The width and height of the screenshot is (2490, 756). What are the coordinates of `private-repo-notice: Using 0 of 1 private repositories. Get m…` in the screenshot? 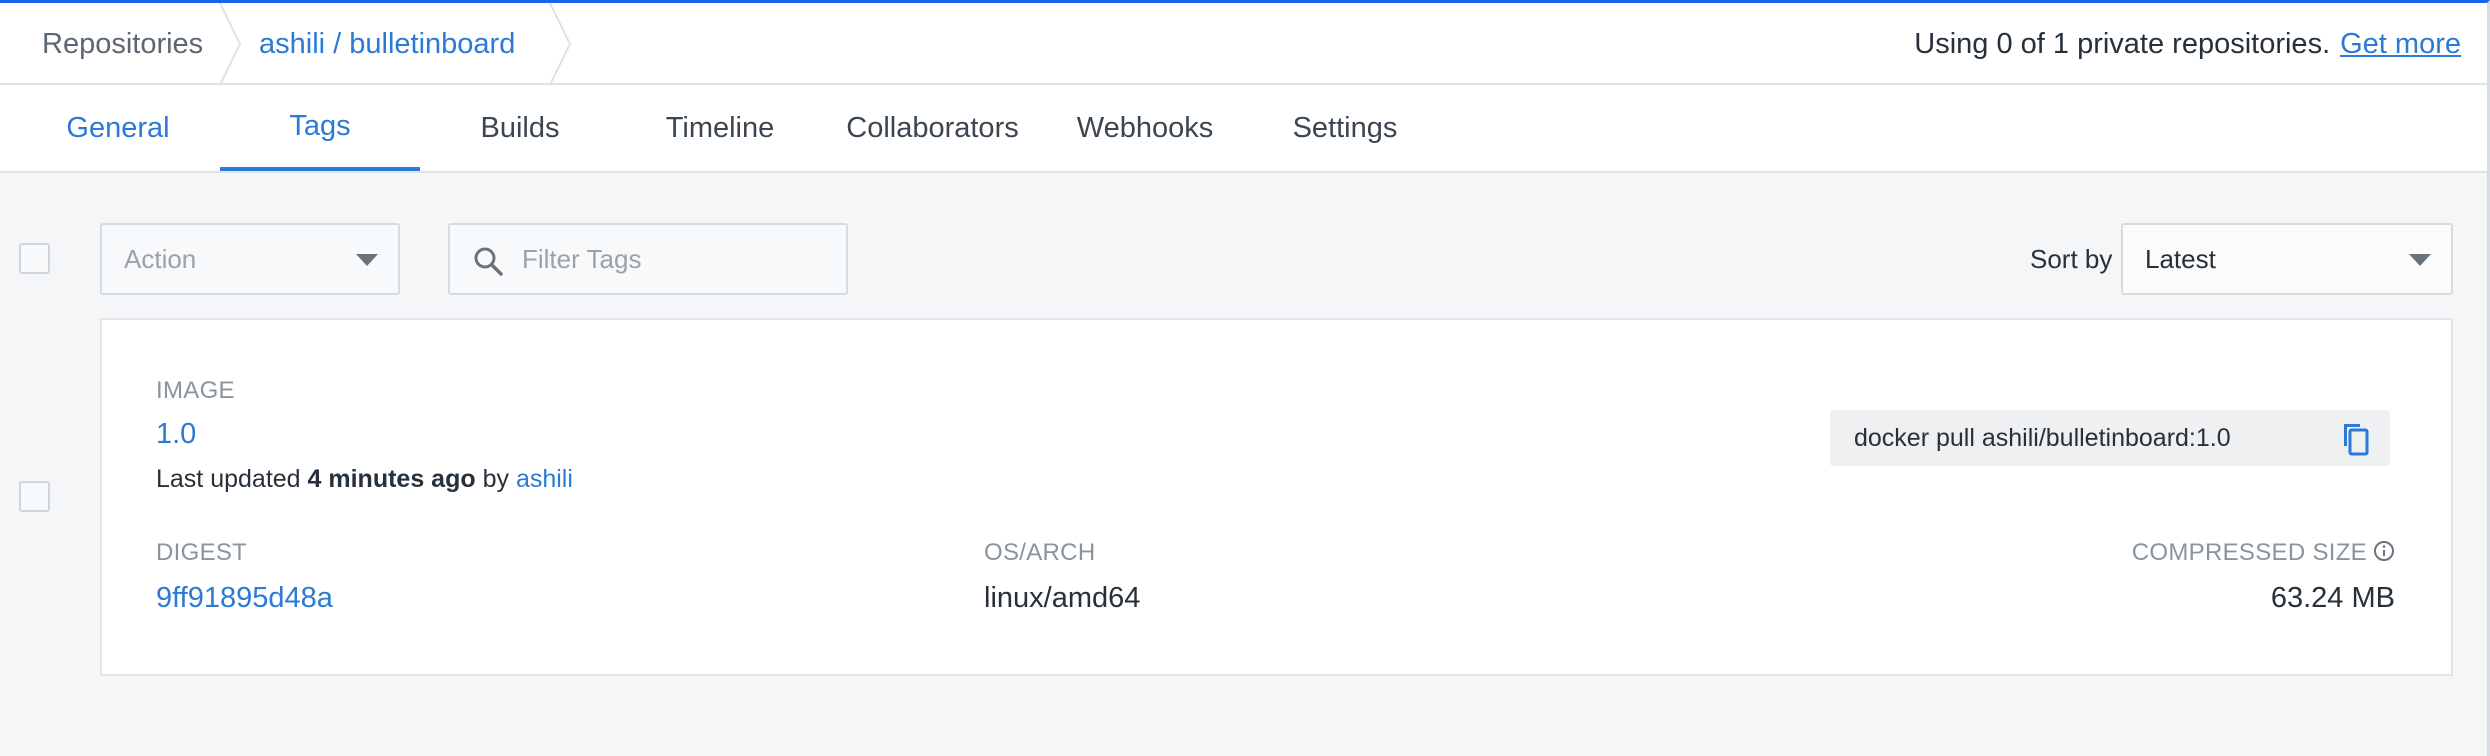 It's located at (2187, 44).